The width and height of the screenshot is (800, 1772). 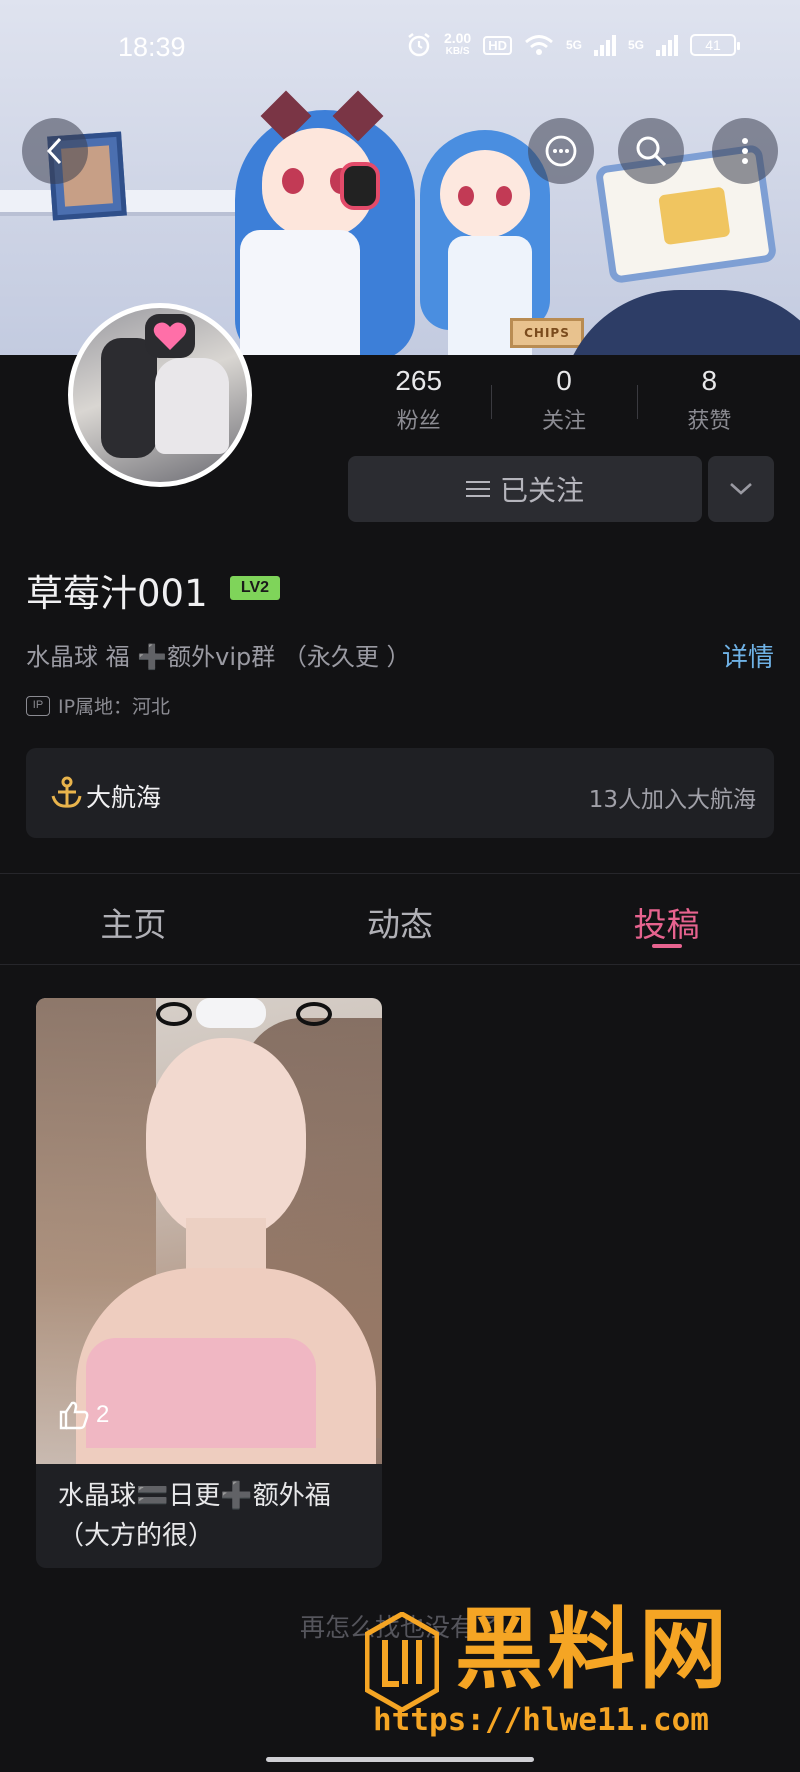 I want to click on hd-badge: HD, so click(x=497, y=45).